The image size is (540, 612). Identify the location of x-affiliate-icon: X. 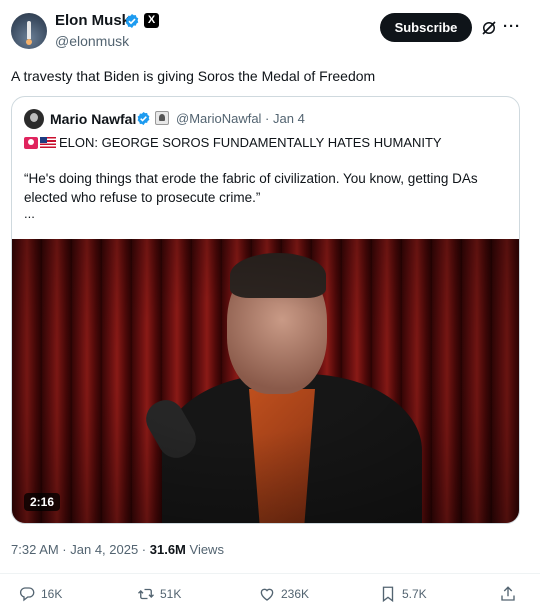
(151, 20).